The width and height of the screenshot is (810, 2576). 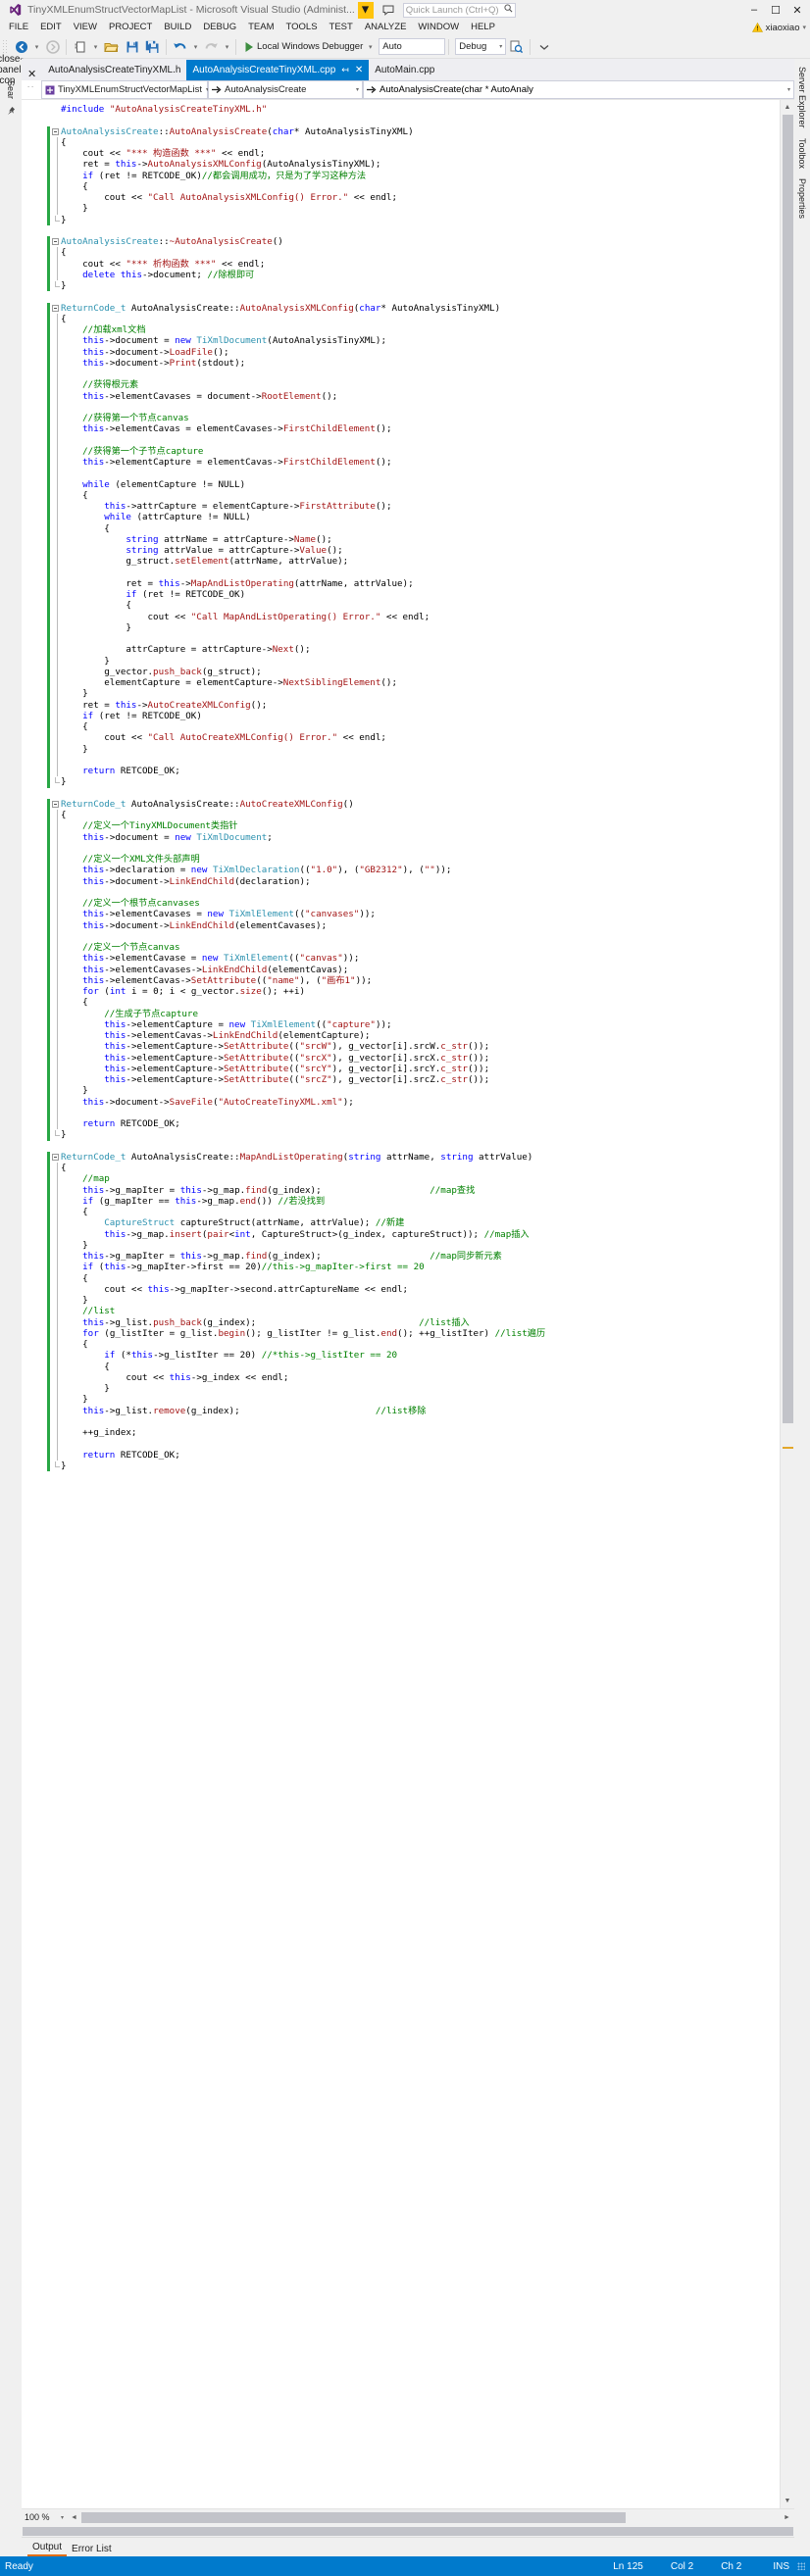 I want to click on code-line: //定义一个TinyXMLDocument类指针, so click(x=401, y=826).